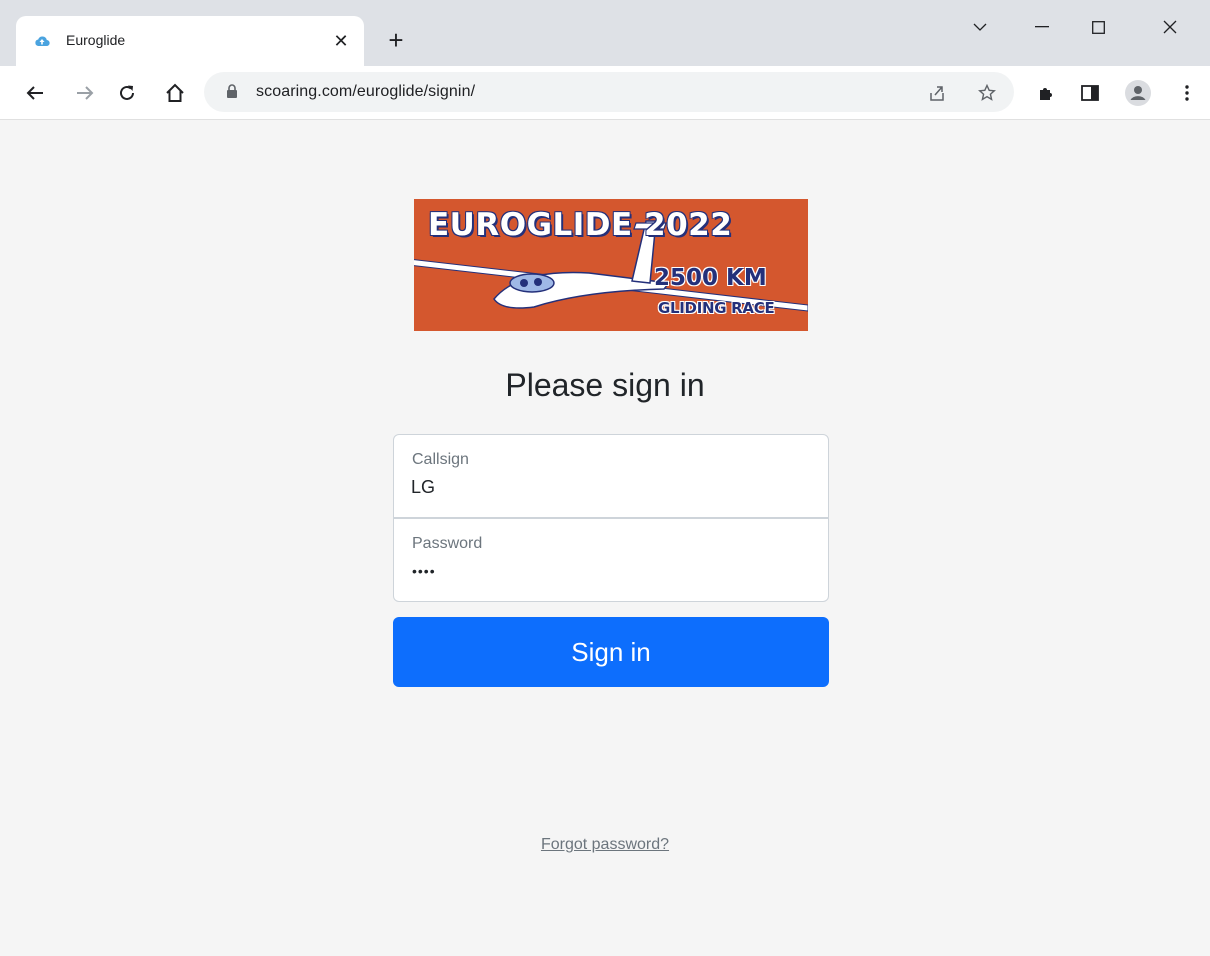 The height and width of the screenshot is (956, 1210). I want to click on tab-close-icon: ✕, so click(341, 41).